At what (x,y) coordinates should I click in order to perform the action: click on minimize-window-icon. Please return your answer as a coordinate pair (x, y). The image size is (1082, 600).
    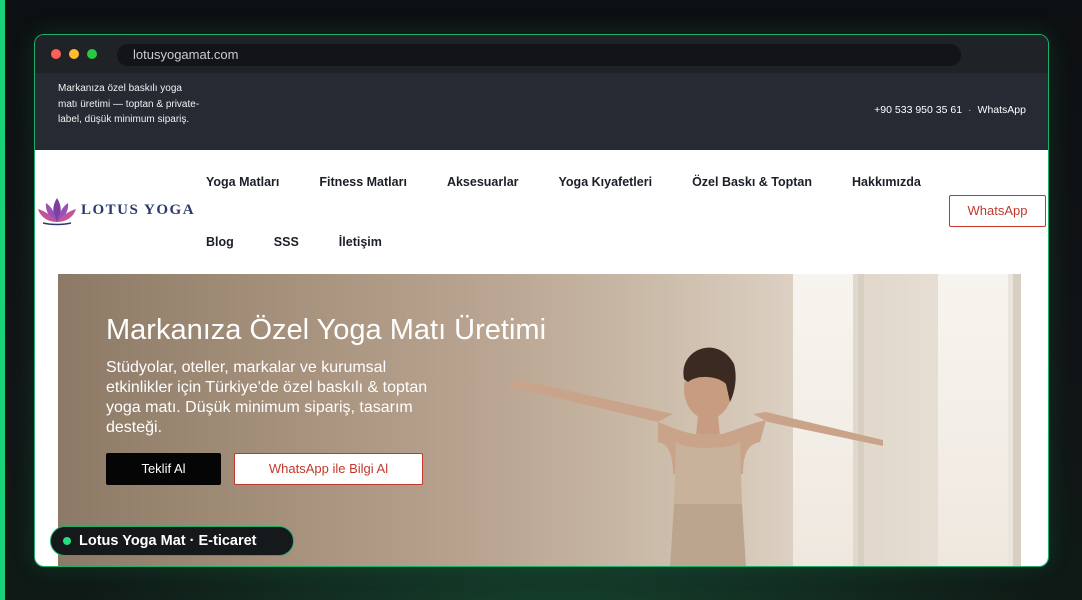
    Looking at the image, I should click on (74, 54).